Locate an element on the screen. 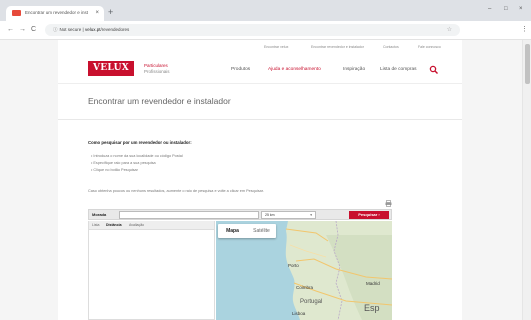 The height and width of the screenshot is (320, 531). map-label-porto: Porto is located at coordinates (293, 265).